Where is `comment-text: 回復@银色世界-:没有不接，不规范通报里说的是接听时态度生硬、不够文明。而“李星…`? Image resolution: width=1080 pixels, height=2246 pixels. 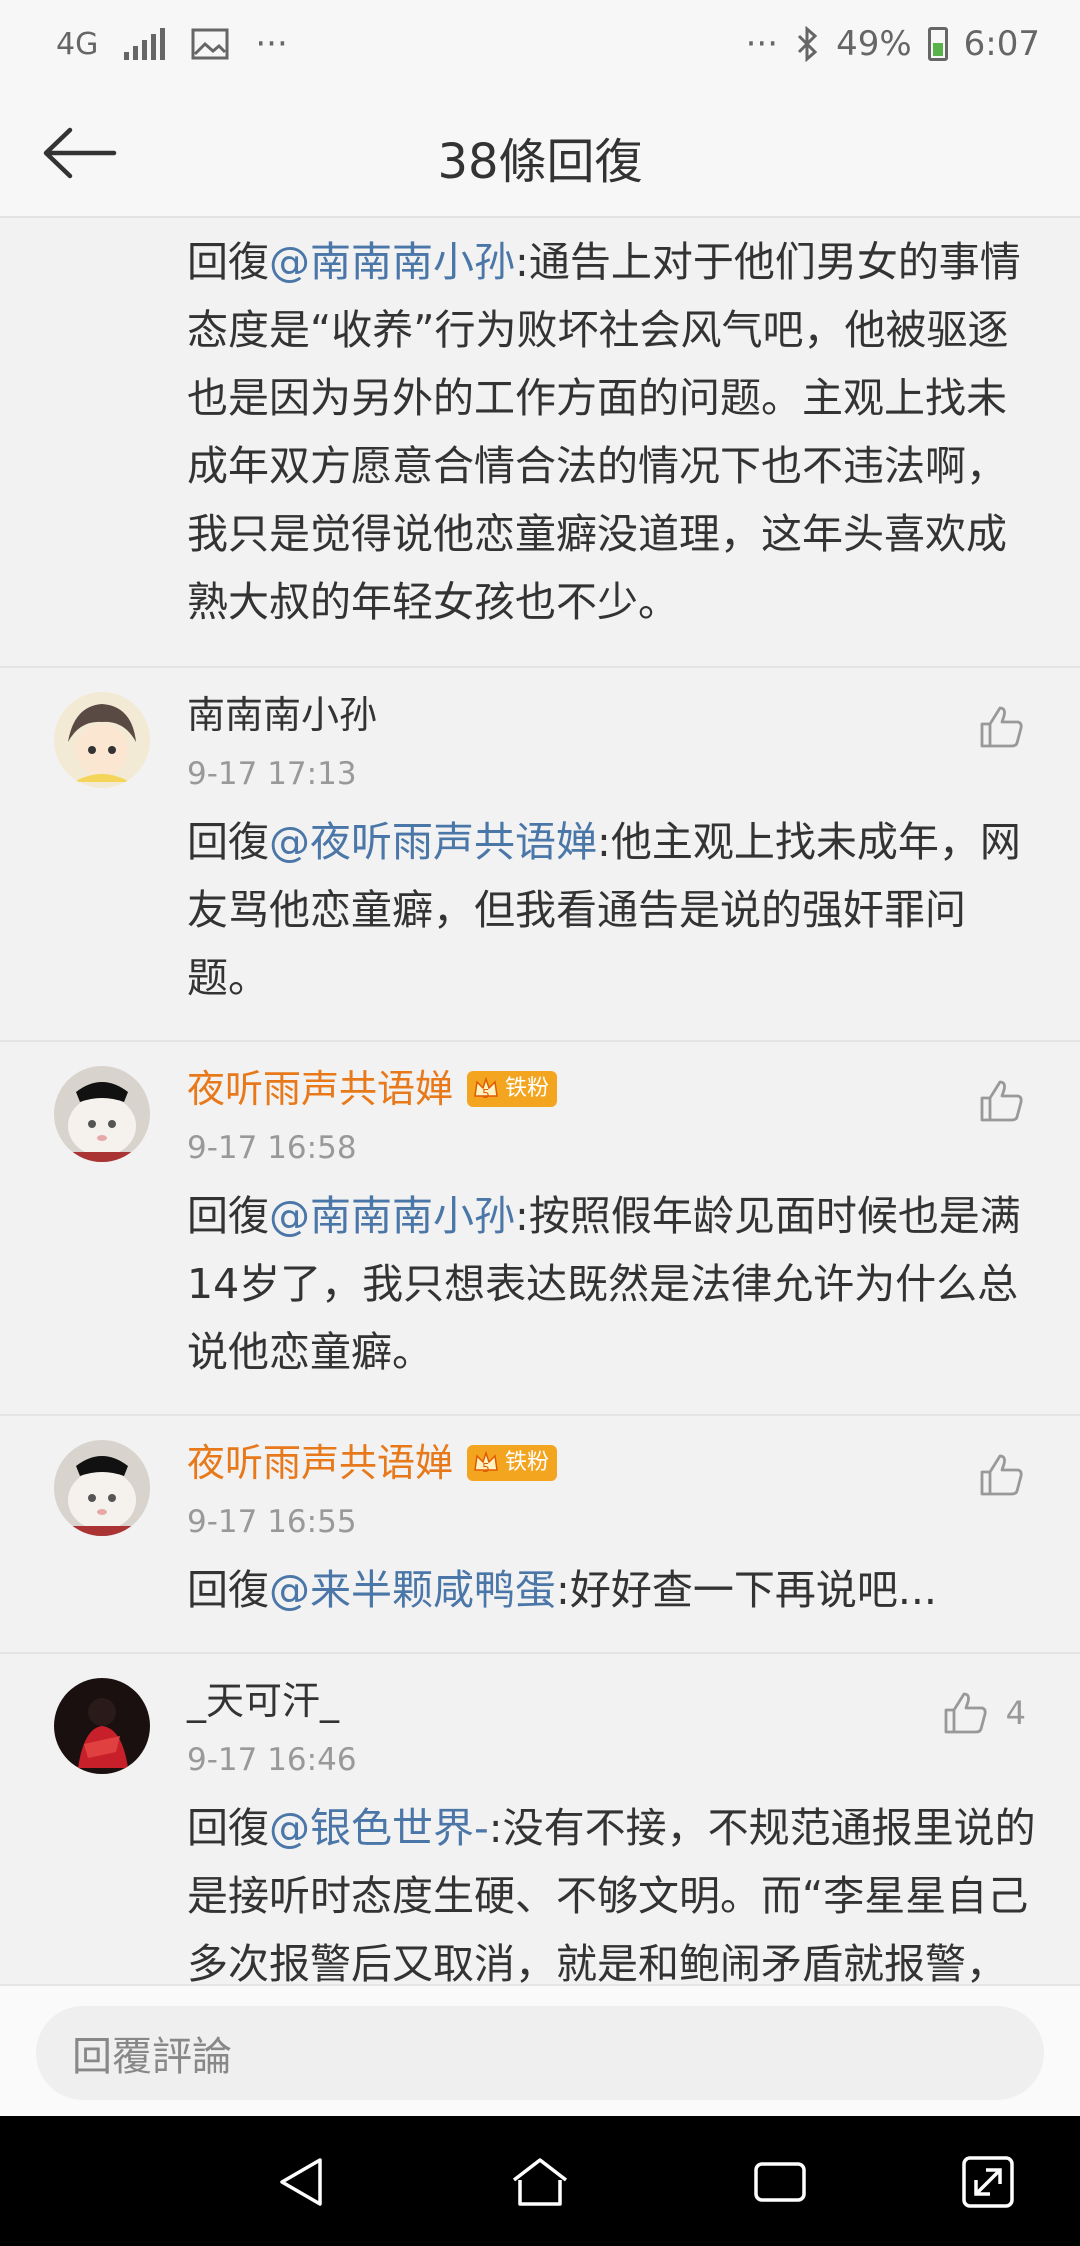 comment-text: 回復@银色世界-:没有不接，不规范通报里说的是接听时态度生硬、不够文明。而“李星… is located at coordinates (613, 1889).